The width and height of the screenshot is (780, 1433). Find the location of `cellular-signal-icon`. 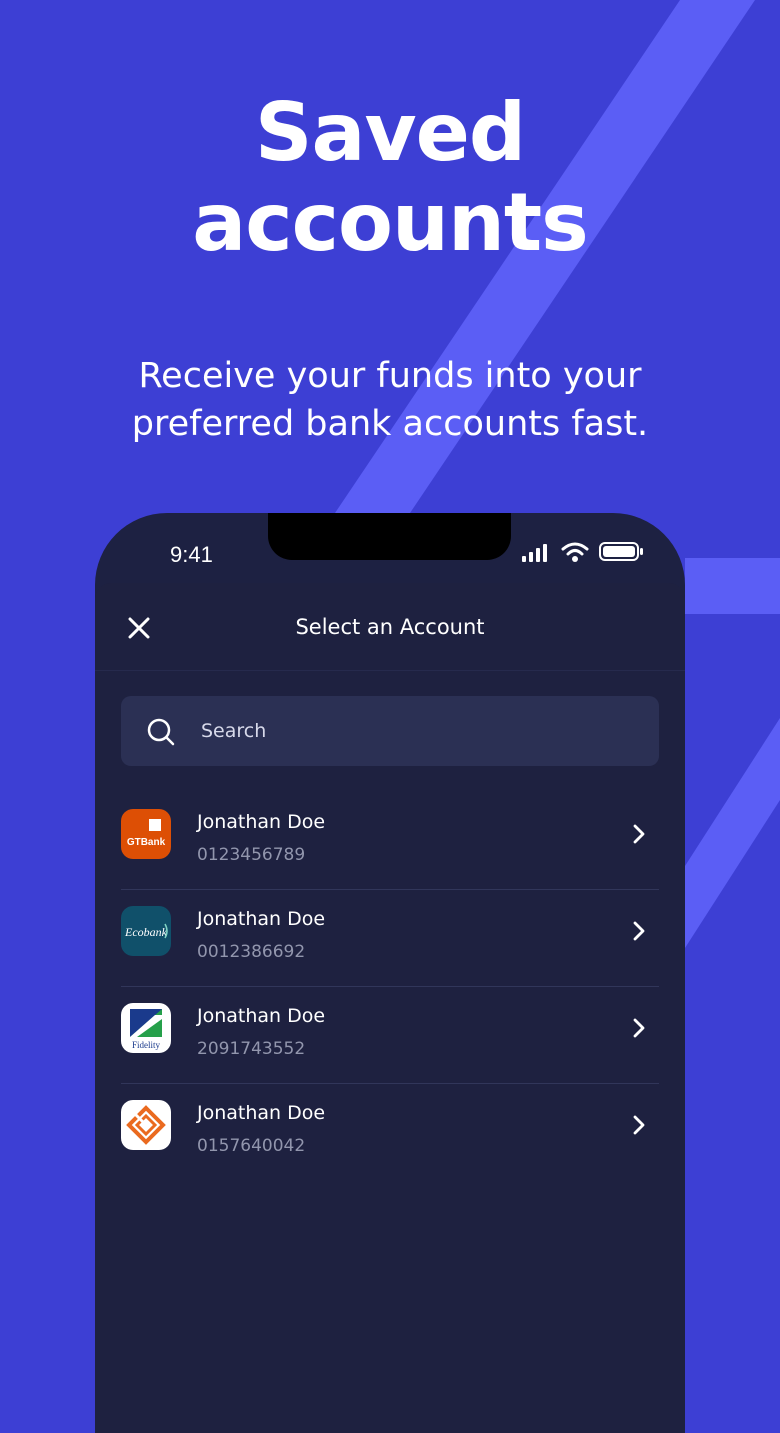

cellular-signal-icon is located at coordinates (534, 553).